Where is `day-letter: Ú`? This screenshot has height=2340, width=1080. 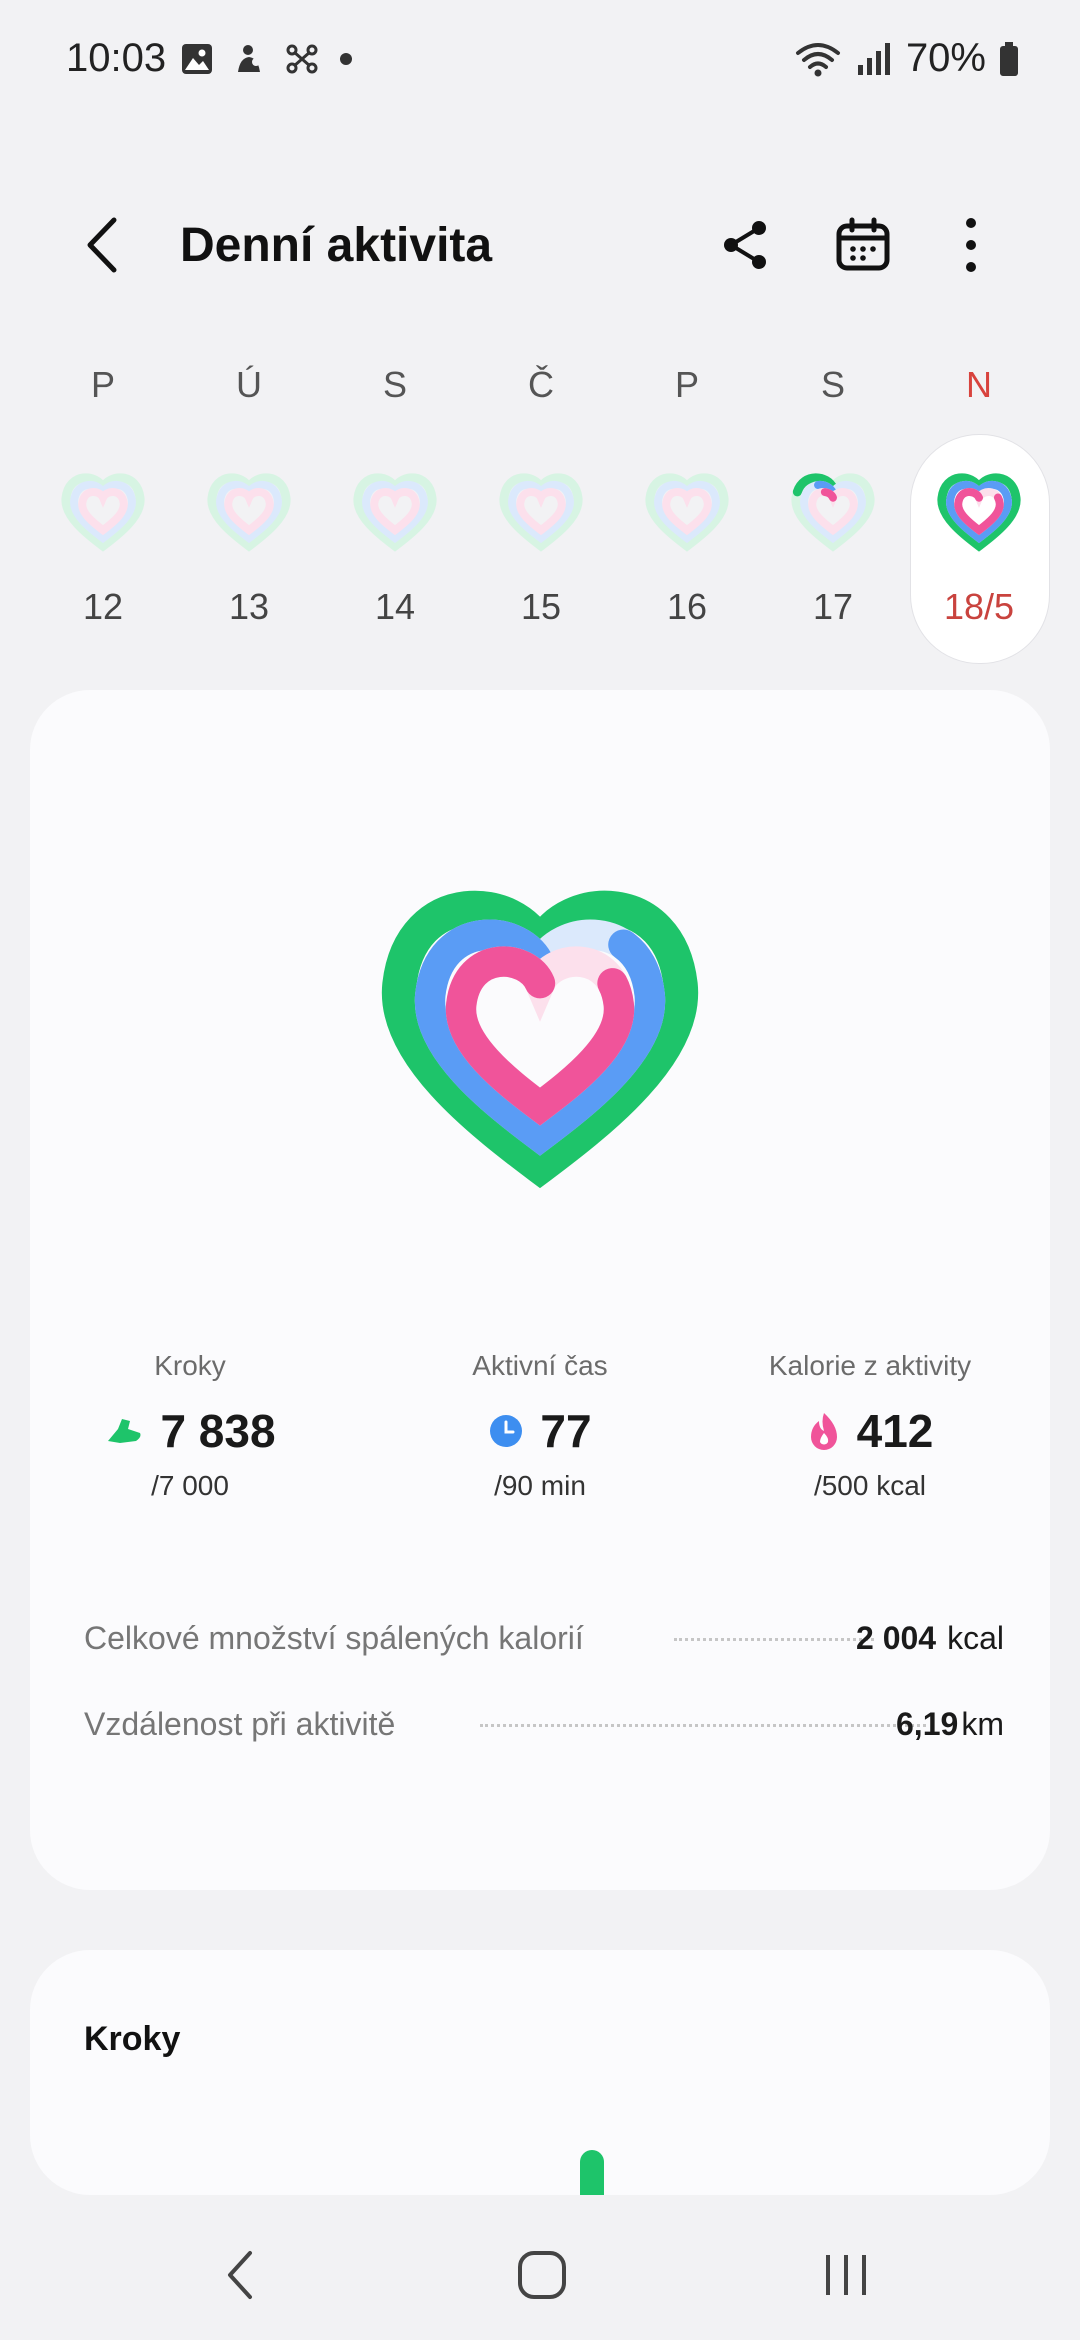
day-letter: Ú is located at coordinates (249, 384).